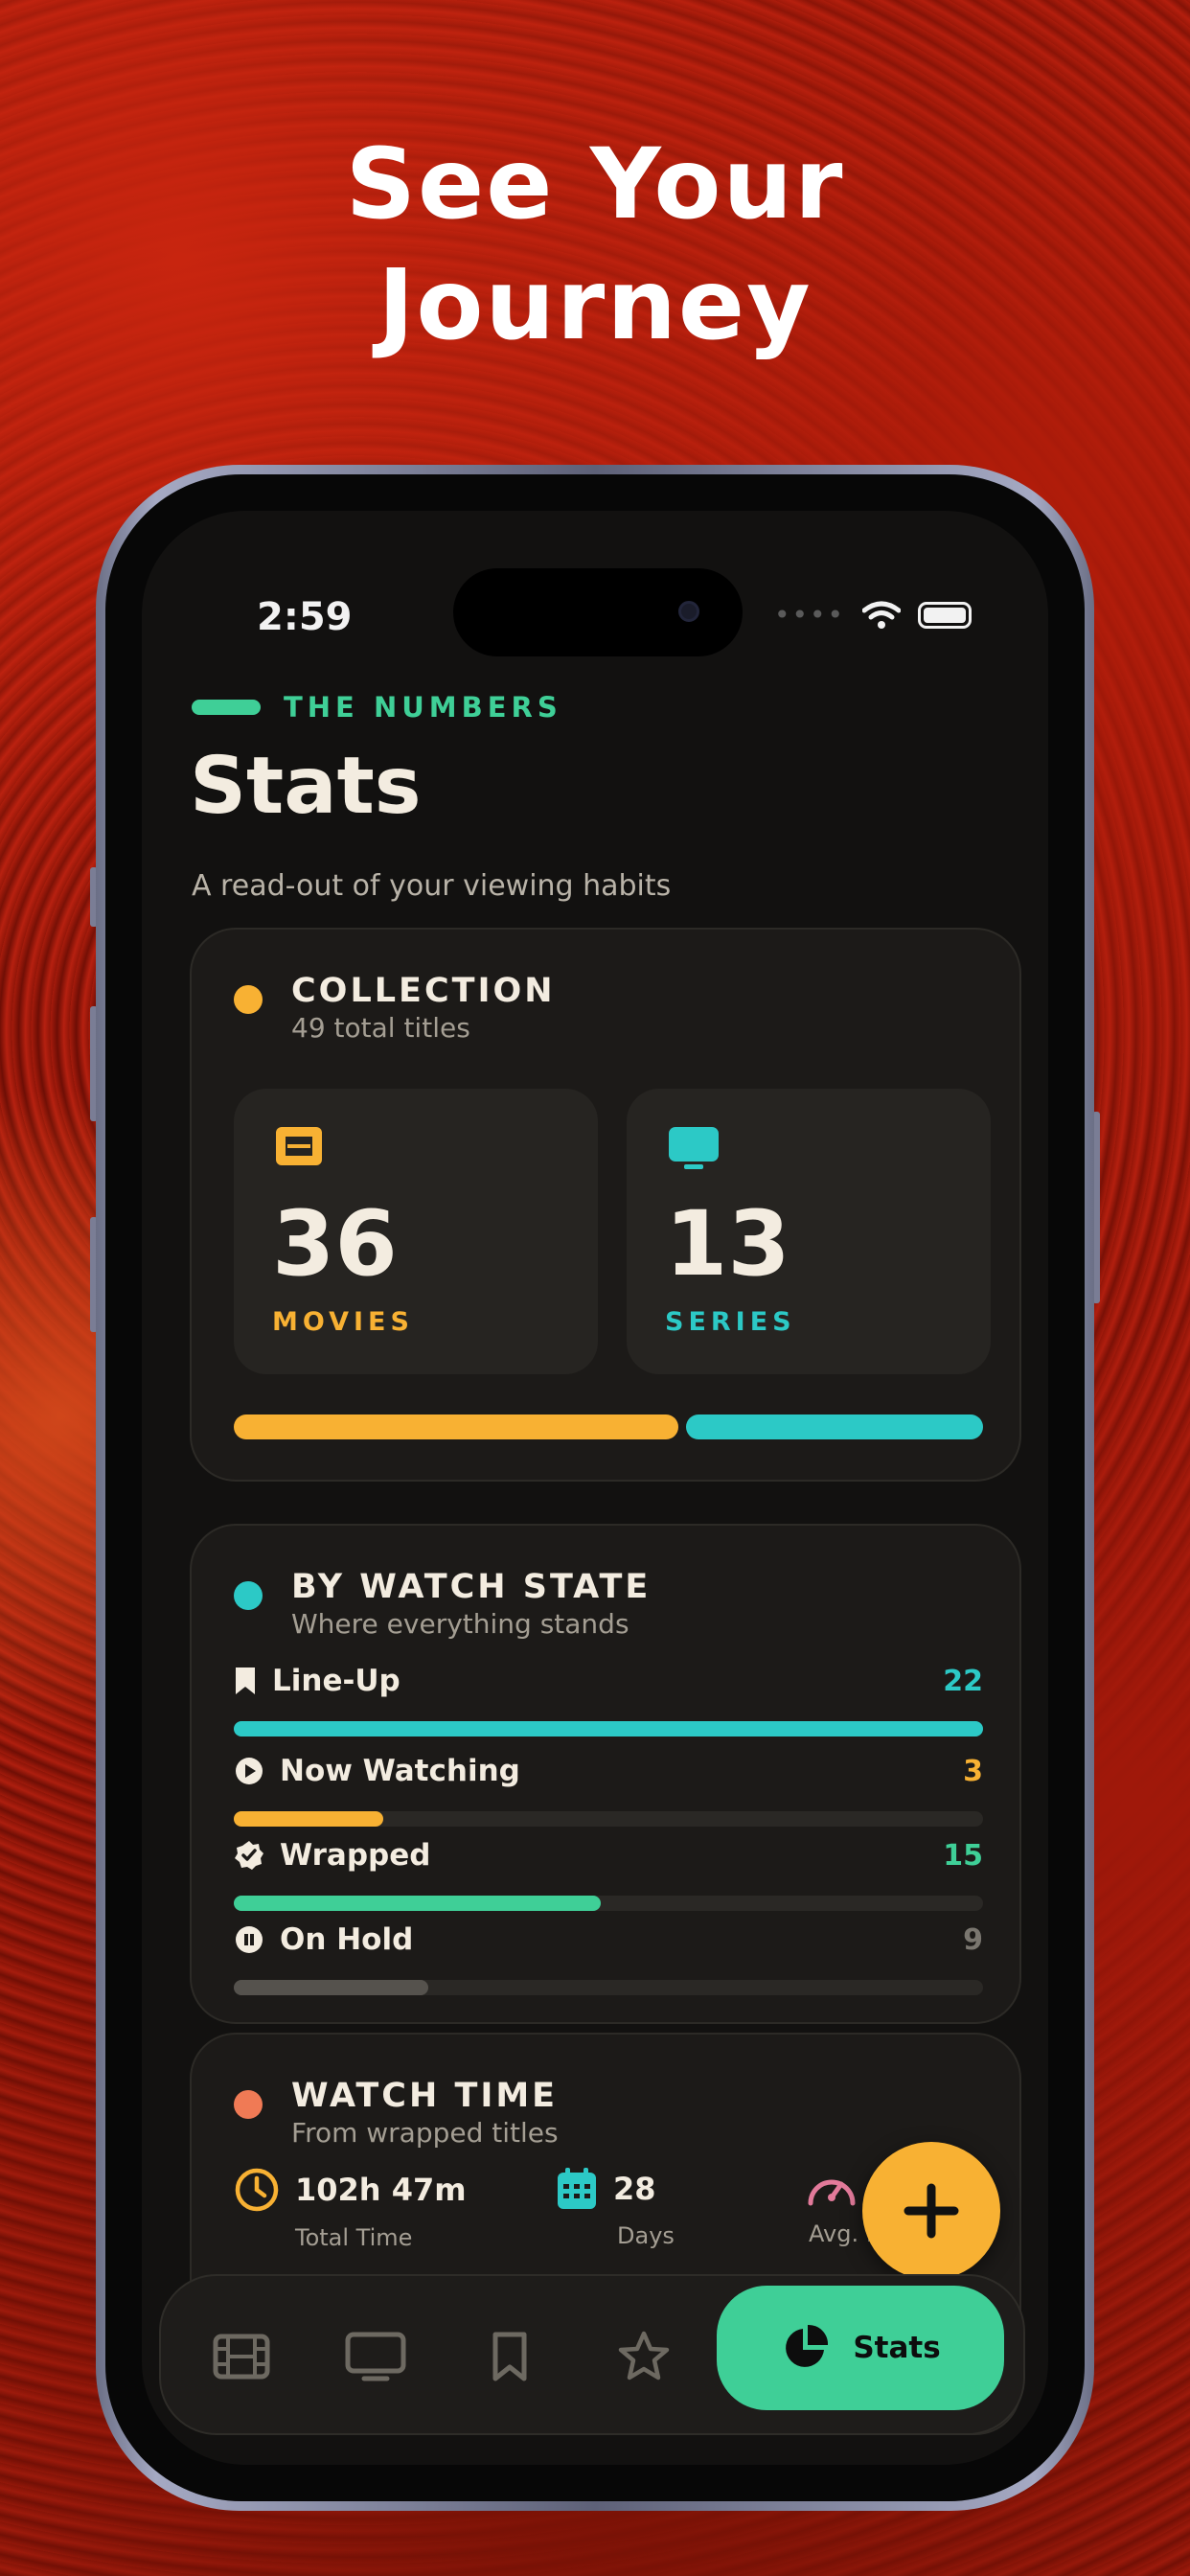 This screenshot has height=2576, width=1190. What do you see at coordinates (347, 1939) in the screenshot?
I see `state-label: On Hold` at bounding box center [347, 1939].